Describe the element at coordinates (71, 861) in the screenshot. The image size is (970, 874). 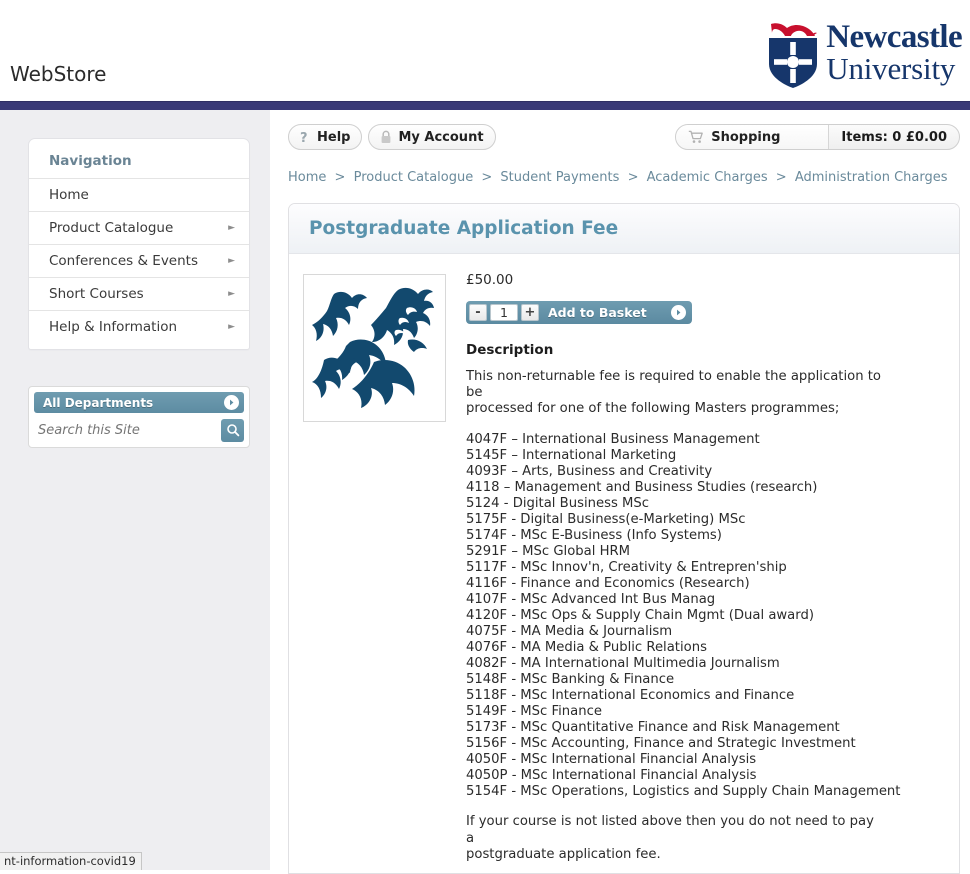
I see `status-bar-url: nt-information-covid19` at that location.